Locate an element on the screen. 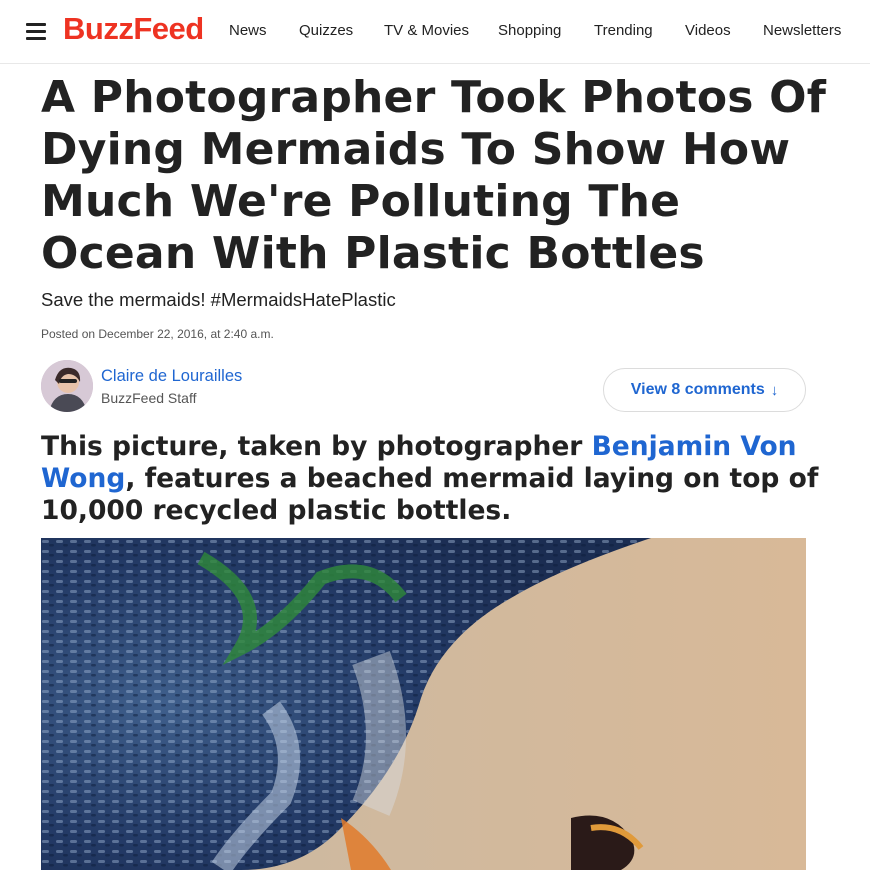 Image resolution: width=870 pixels, height=870 pixels. view-comments-button: View 8 comments ↓ is located at coordinates (704, 390).